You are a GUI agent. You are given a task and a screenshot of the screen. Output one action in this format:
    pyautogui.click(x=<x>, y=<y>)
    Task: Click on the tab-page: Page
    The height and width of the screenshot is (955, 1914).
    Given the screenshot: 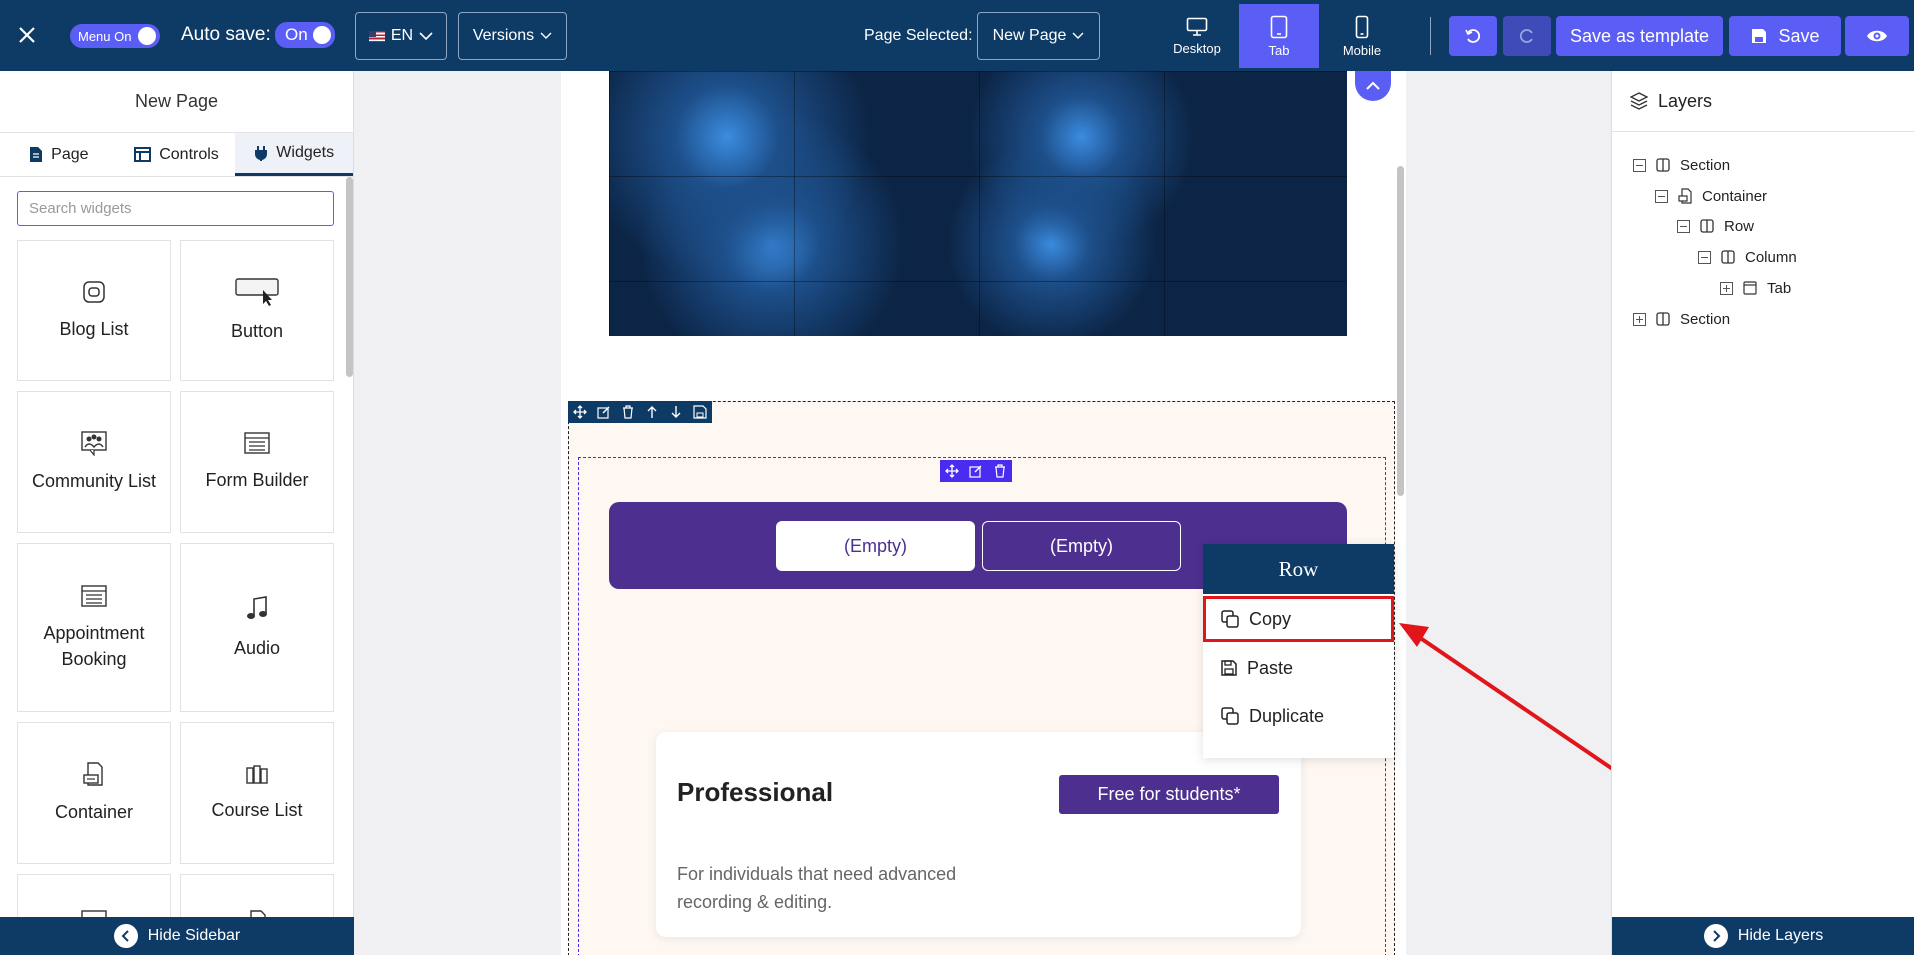 What is the action you would take?
    pyautogui.click(x=59, y=154)
    